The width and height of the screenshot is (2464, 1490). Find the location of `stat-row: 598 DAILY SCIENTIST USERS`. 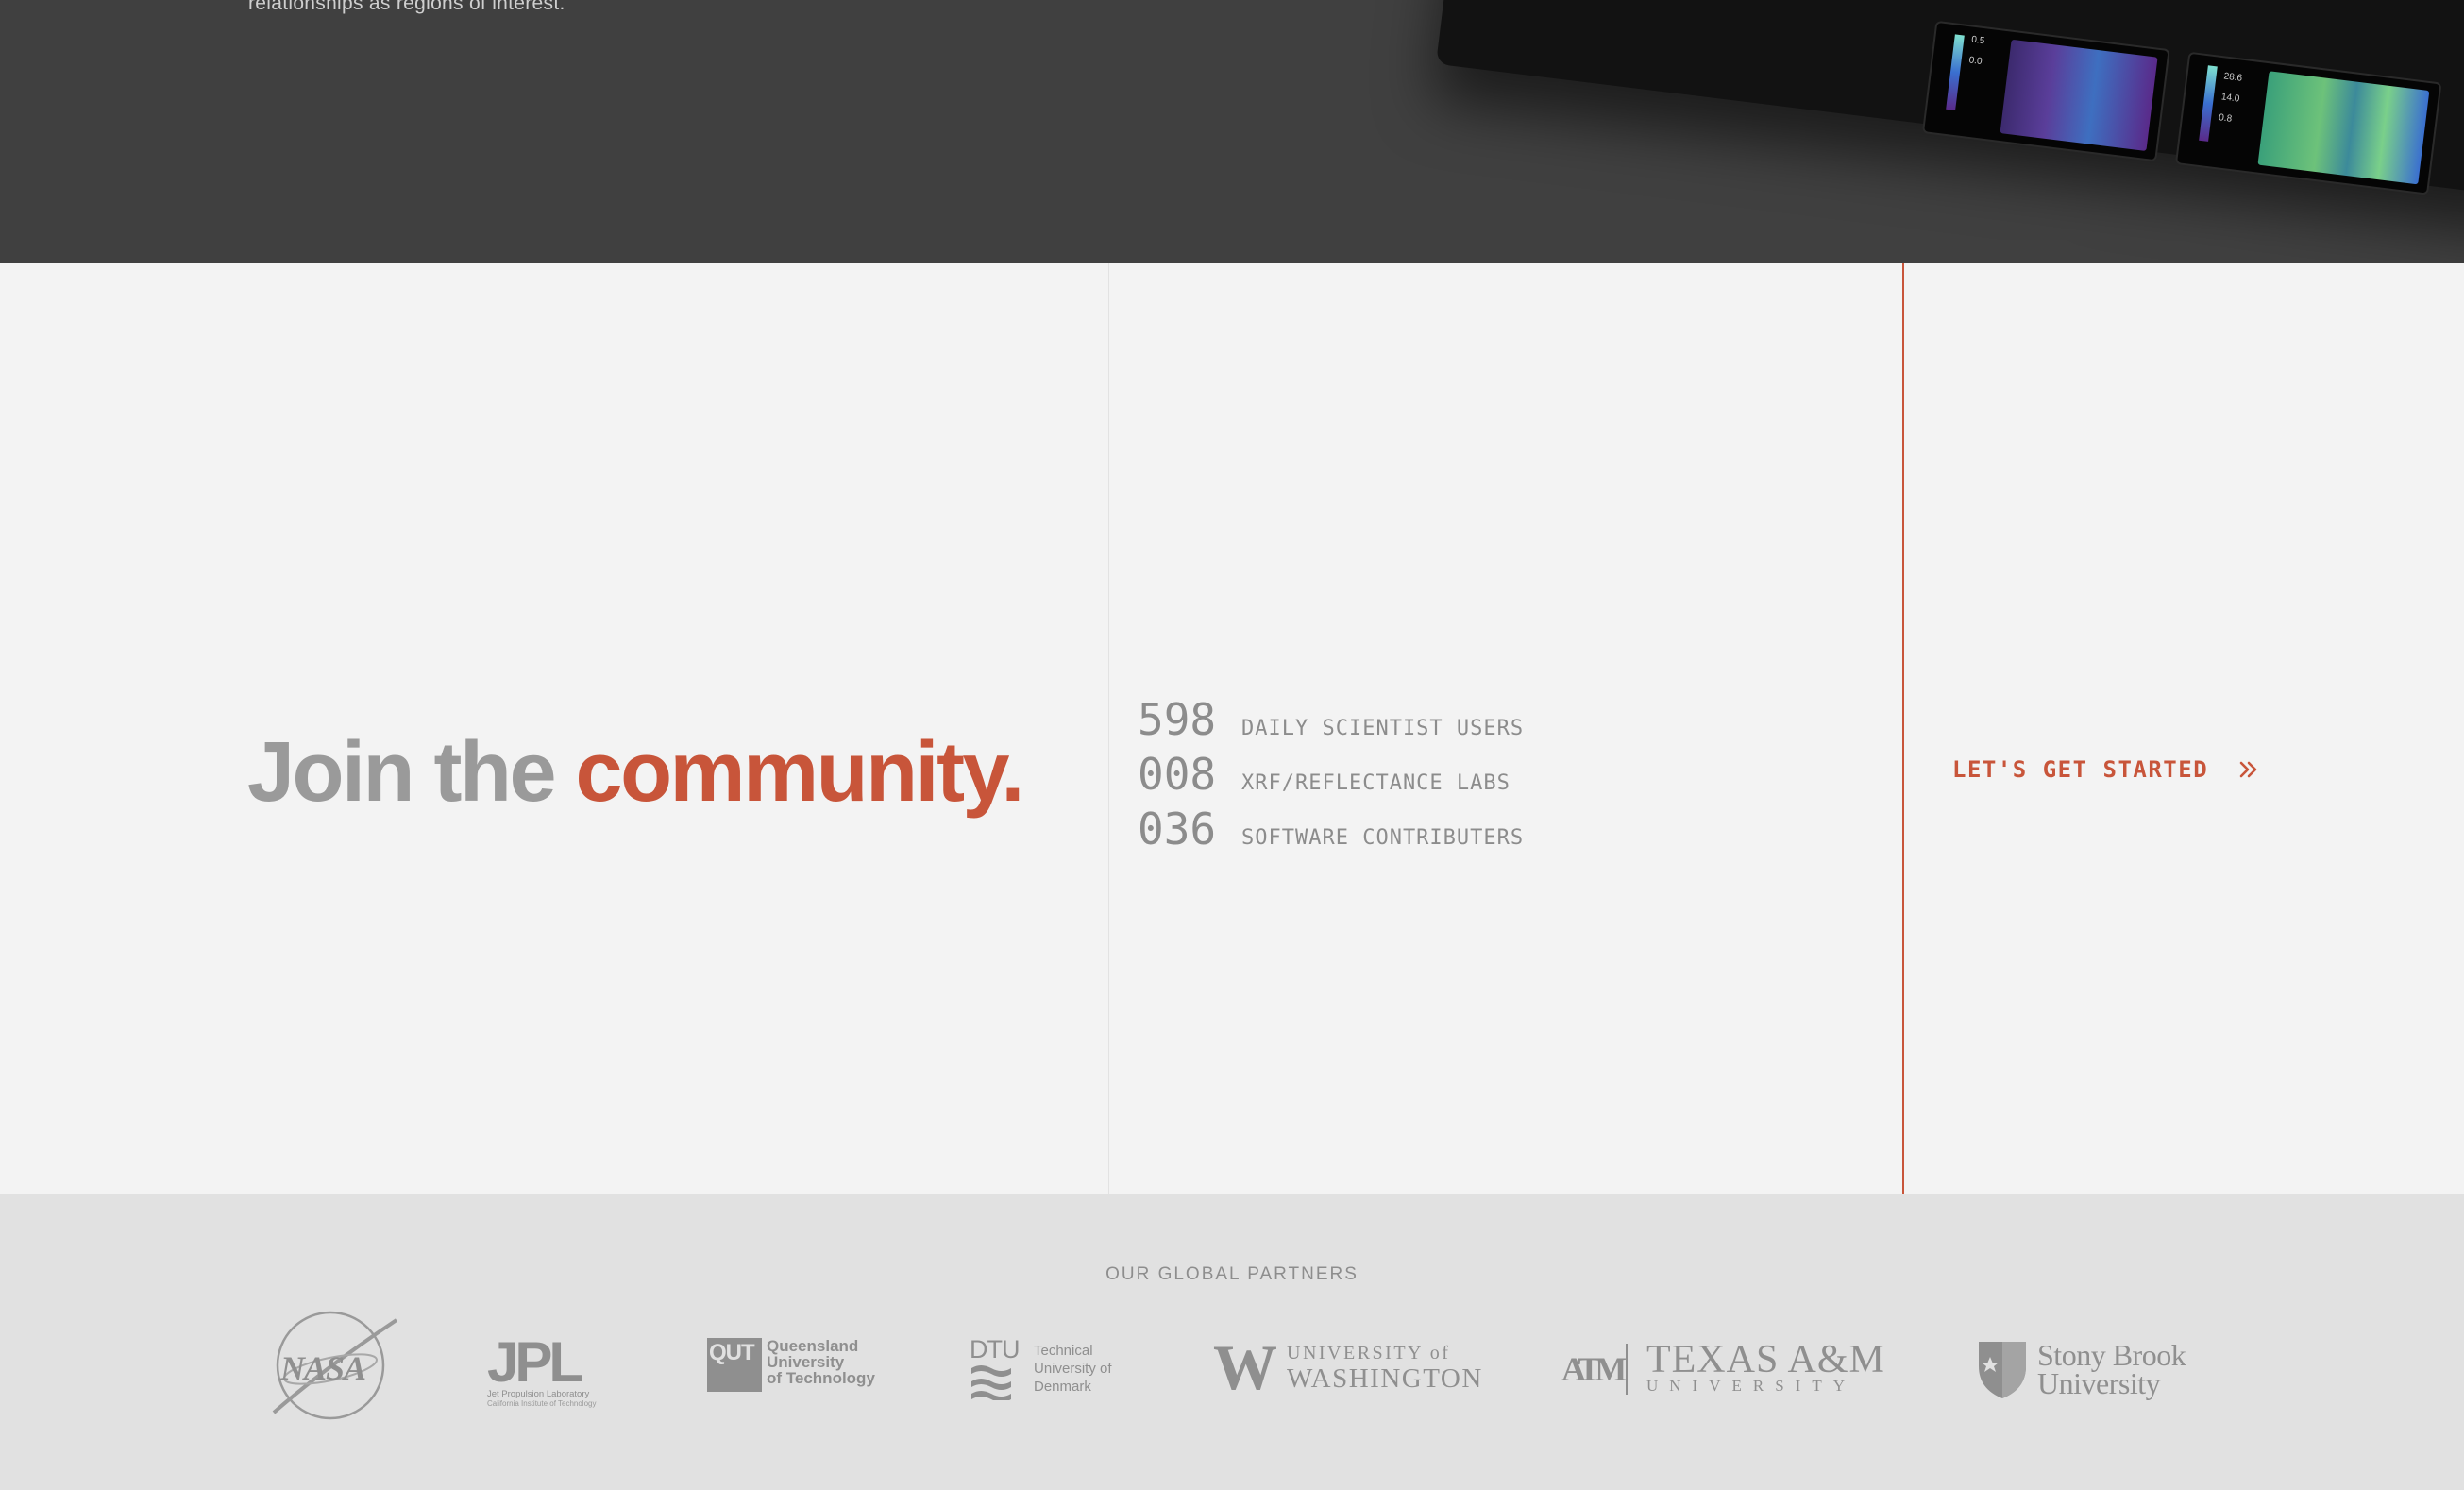

stat-row: 598 DAILY SCIENTIST USERS is located at coordinates (1331, 721).